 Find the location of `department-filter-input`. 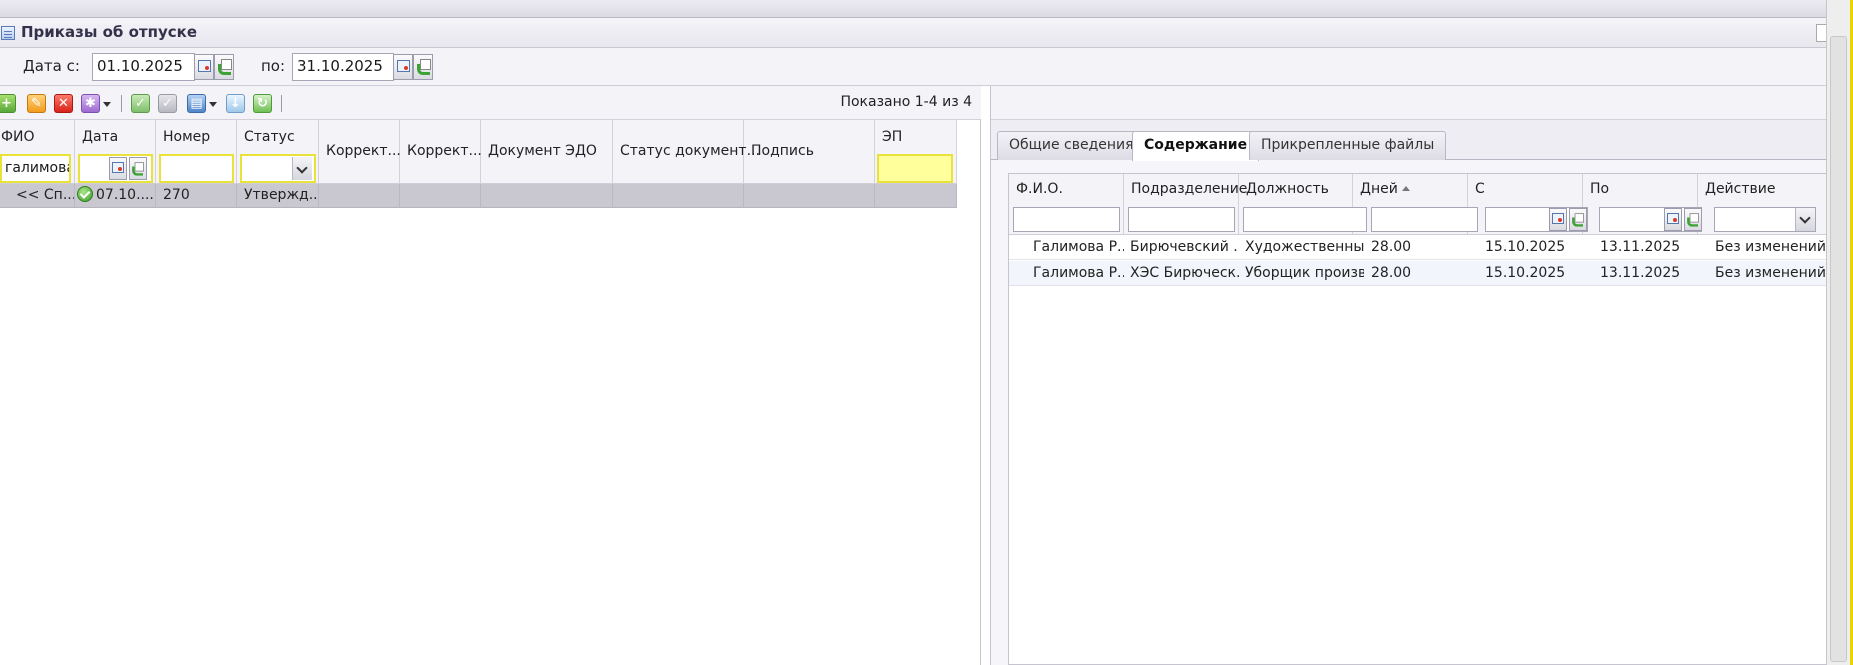

department-filter-input is located at coordinates (1181, 219).